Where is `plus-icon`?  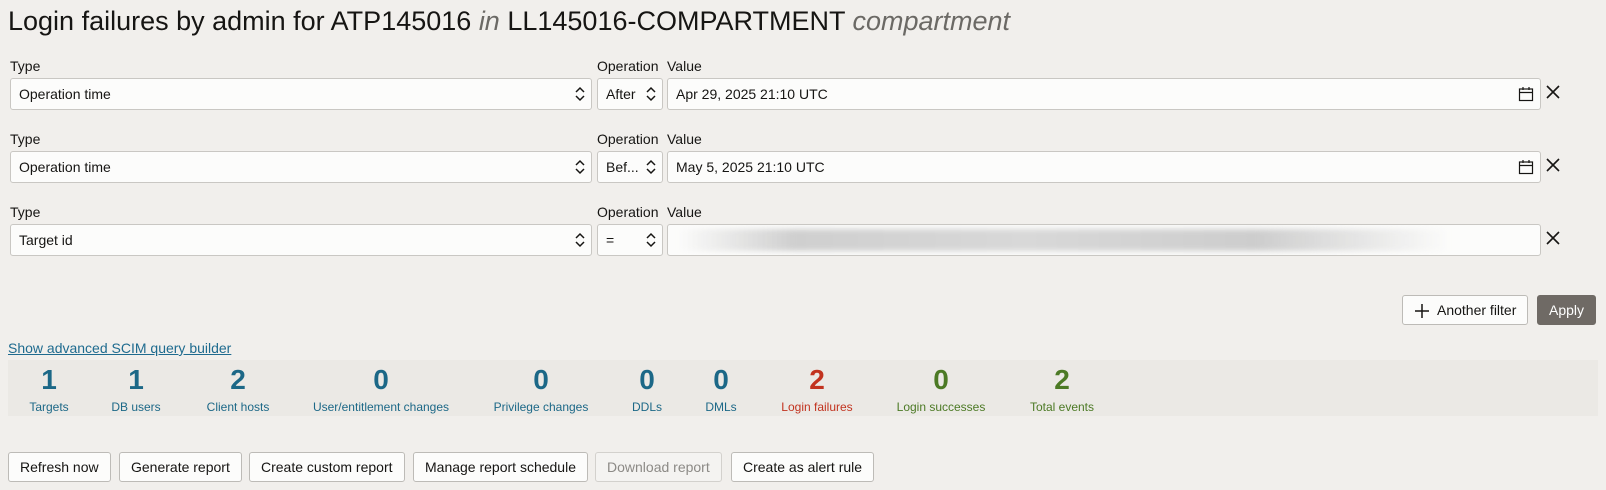
plus-icon is located at coordinates (1422, 311).